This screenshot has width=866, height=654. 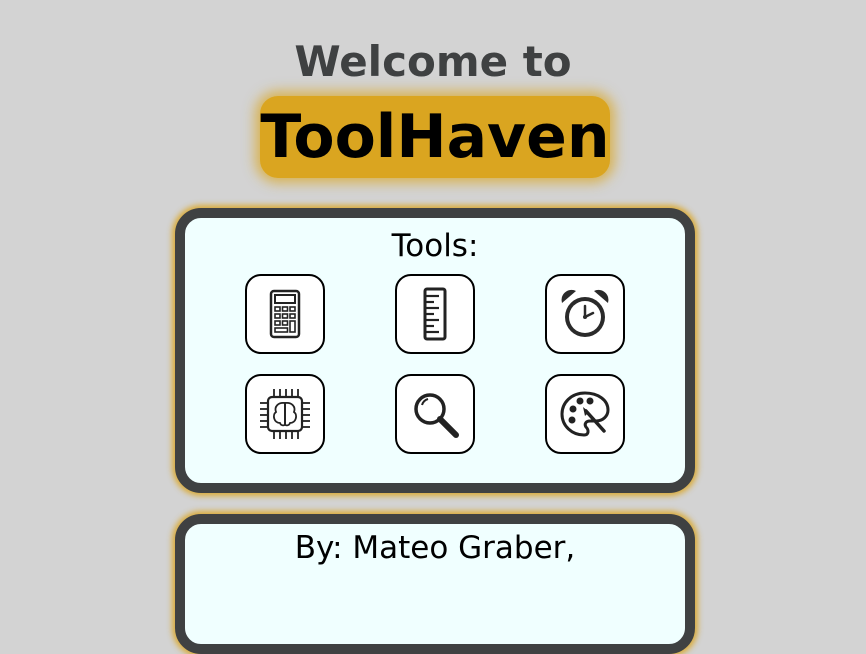 I want to click on tool-ai-chip-button, so click(x=285, y=414).